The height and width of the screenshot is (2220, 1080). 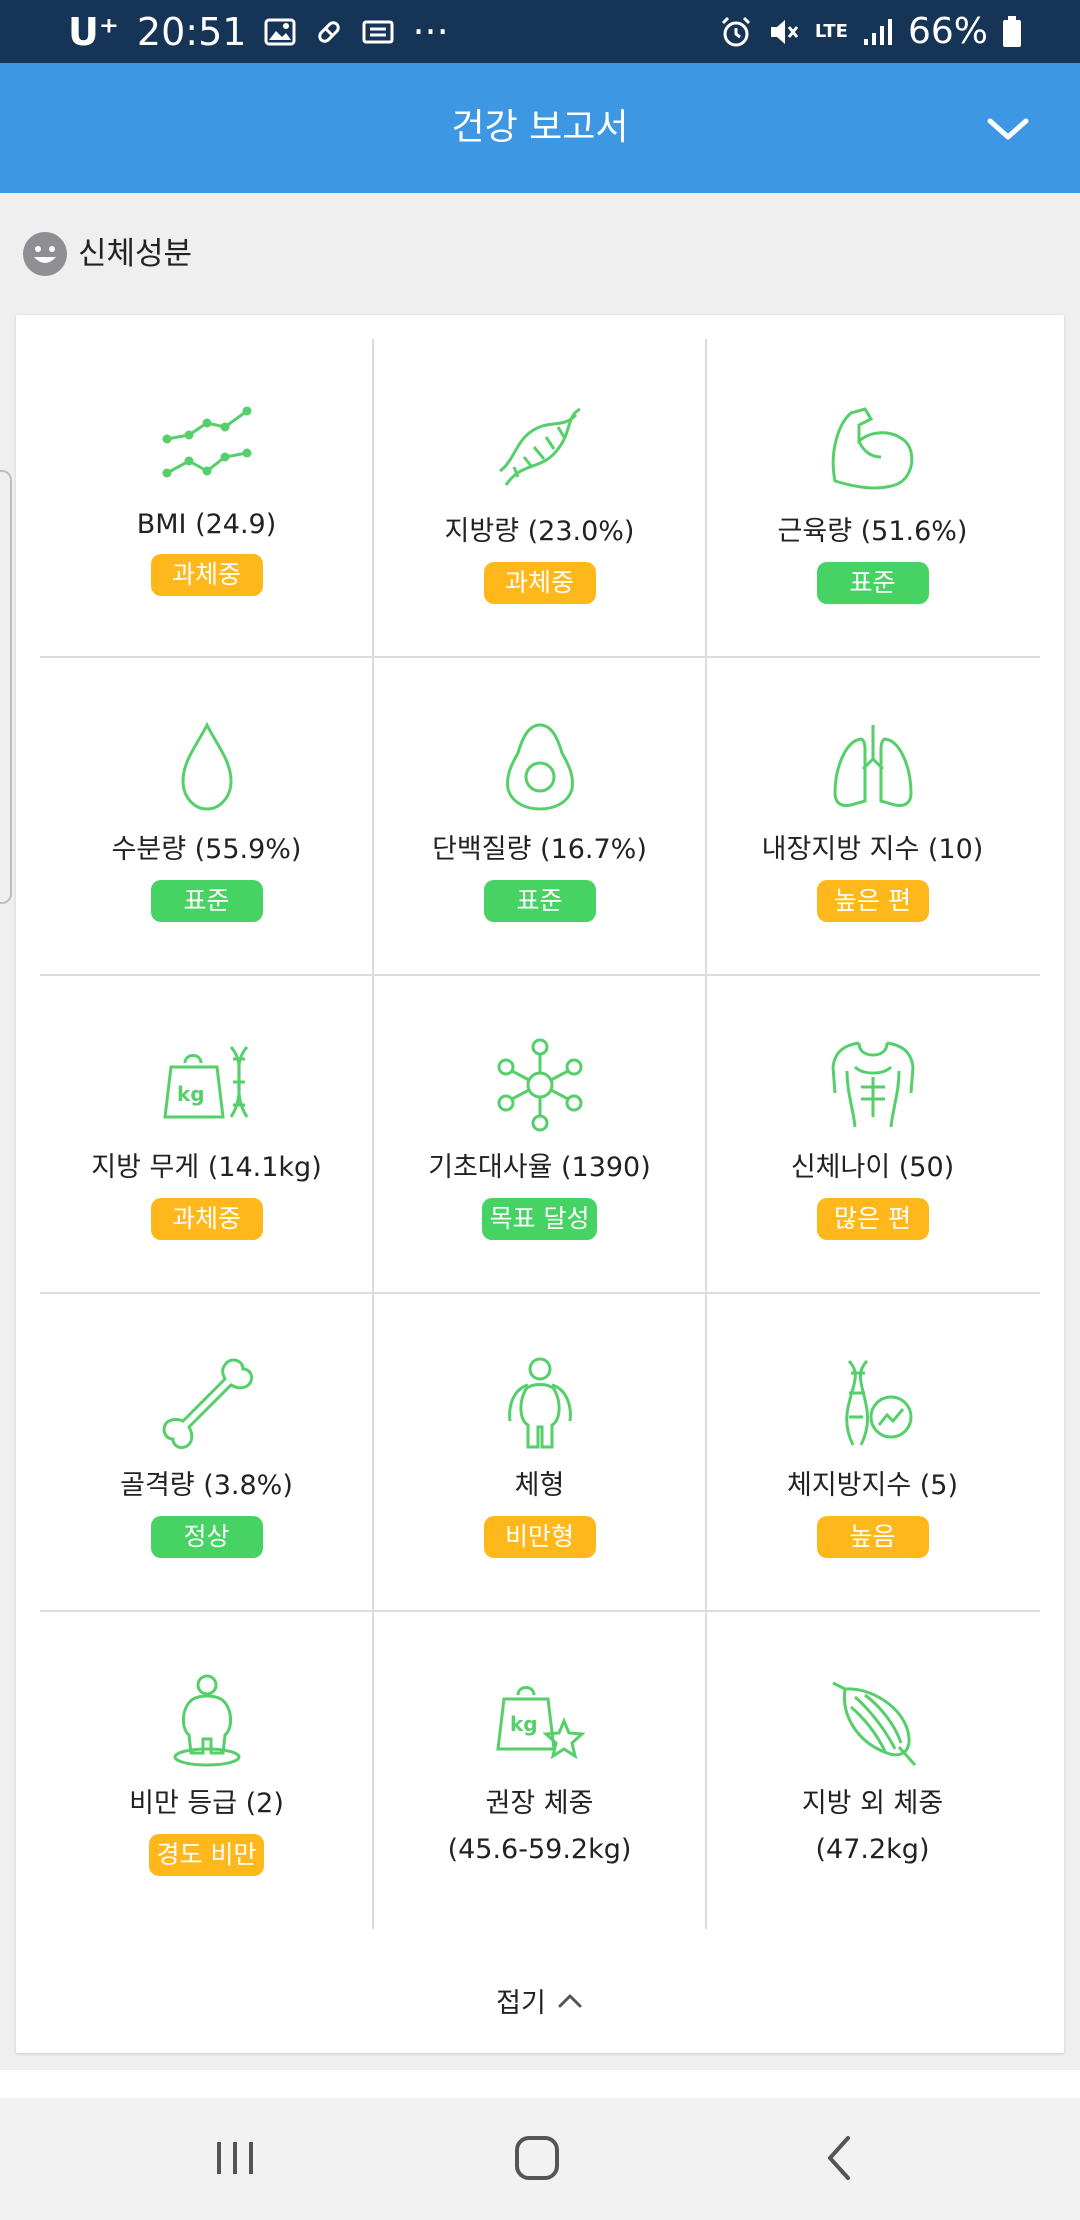 I want to click on metric-value: (47.2kg), so click(x=872, y=1849).